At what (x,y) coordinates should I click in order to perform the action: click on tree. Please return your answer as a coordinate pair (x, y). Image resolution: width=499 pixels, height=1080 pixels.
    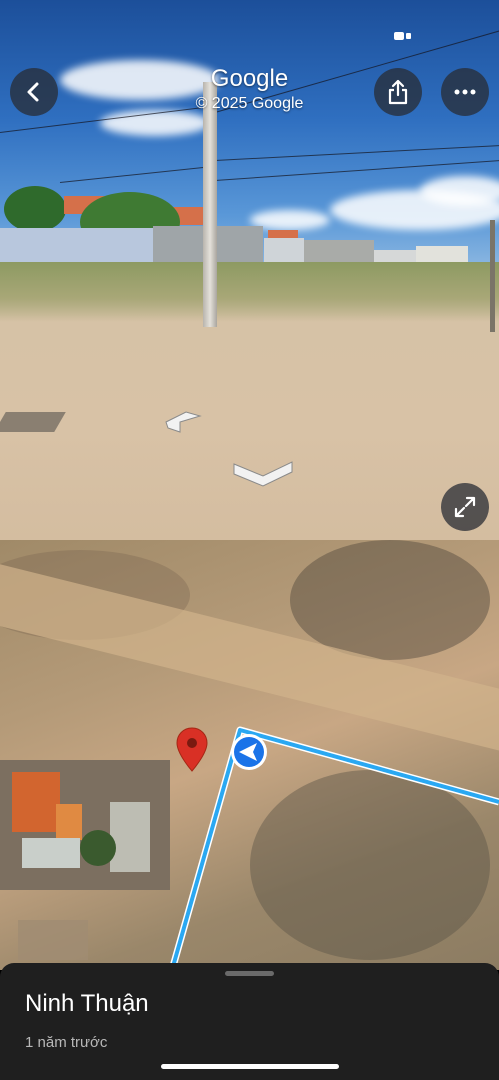
    Looking at the image, I should click on (35, 209).